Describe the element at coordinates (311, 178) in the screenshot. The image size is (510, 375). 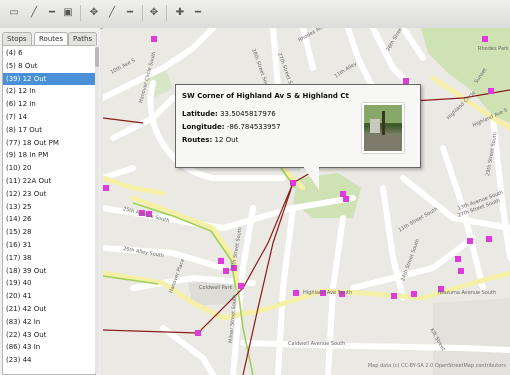
I see `popup-pointer` at that location.